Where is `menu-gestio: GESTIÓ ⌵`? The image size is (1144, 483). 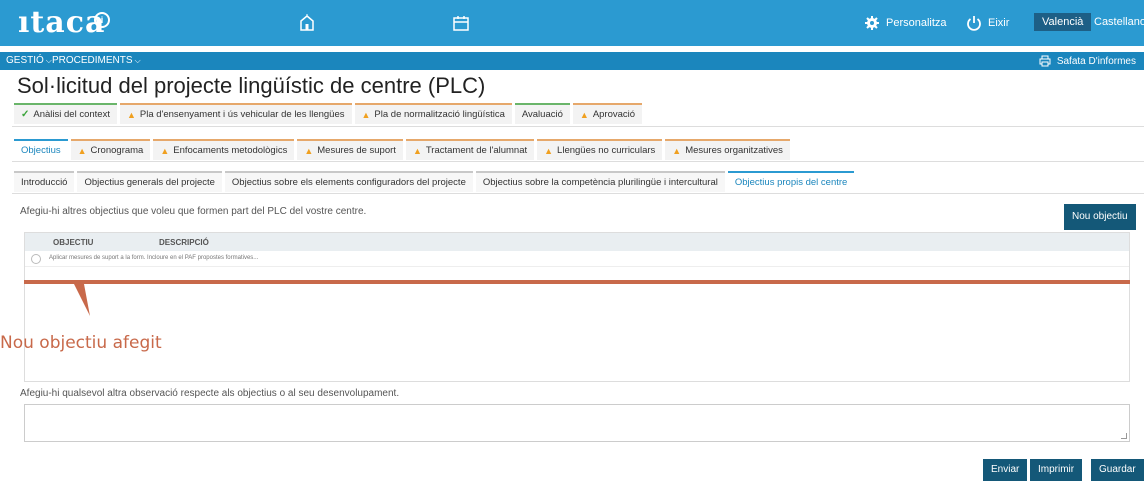 menu-gestio: GESTIÓ ⌵ is located at coordinates (29, 60).